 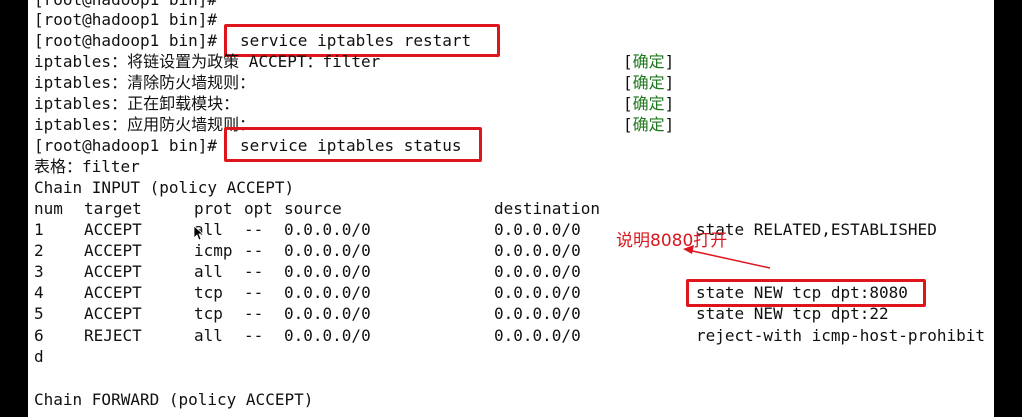 What do you see at coordinates (1008, 208) in the screenshot?
I see `right-frame` at bounding box center [1008, 208].